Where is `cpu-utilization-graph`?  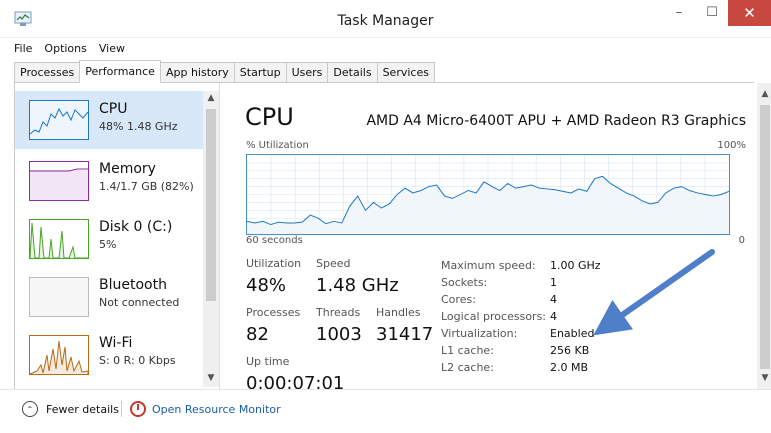
cpu-utilization-graph is located at coordinates (488, 194).